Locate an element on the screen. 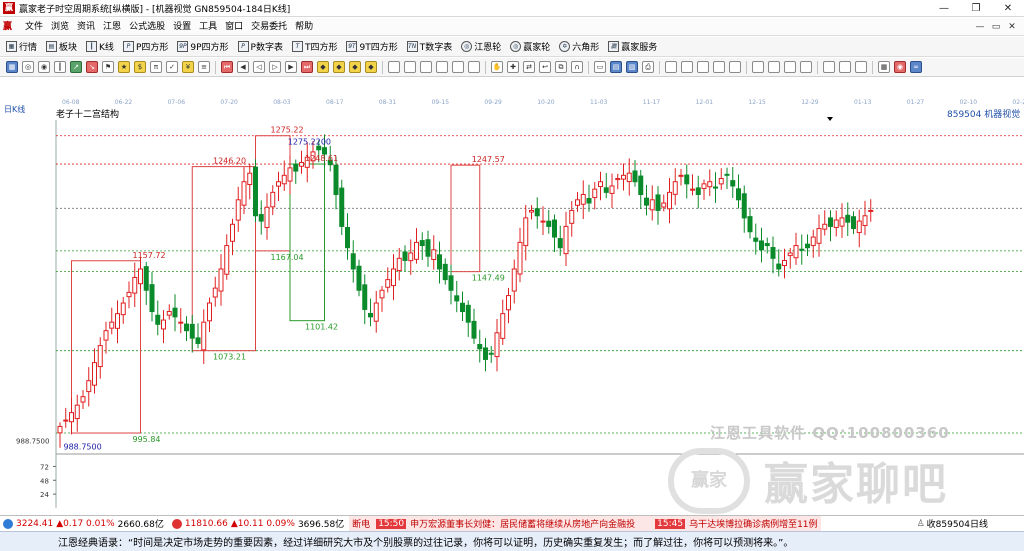 The height and width of the screenshot is (551, 1024). watermark-text: 江恩工具软件 QQ:100800360 is located at coordinates (830, 433).